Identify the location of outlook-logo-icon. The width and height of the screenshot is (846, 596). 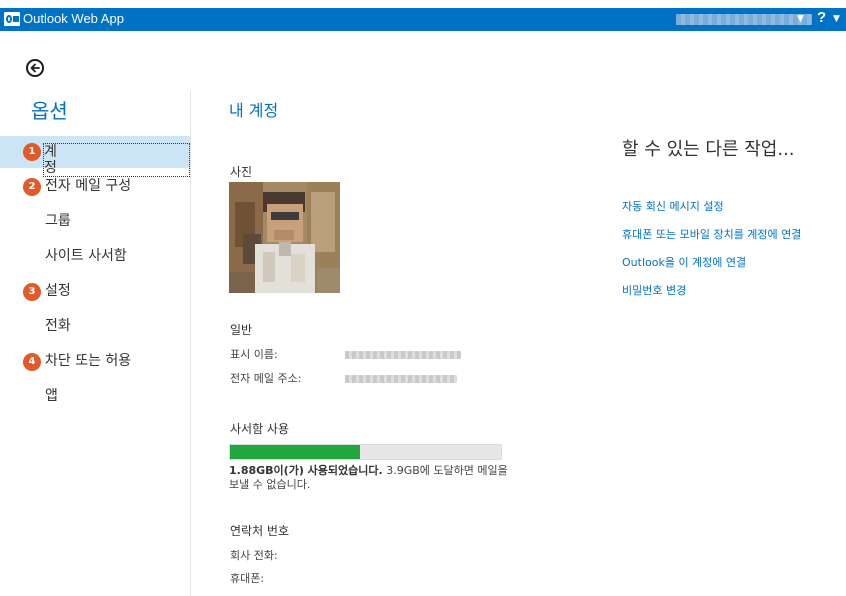
(12, 19).